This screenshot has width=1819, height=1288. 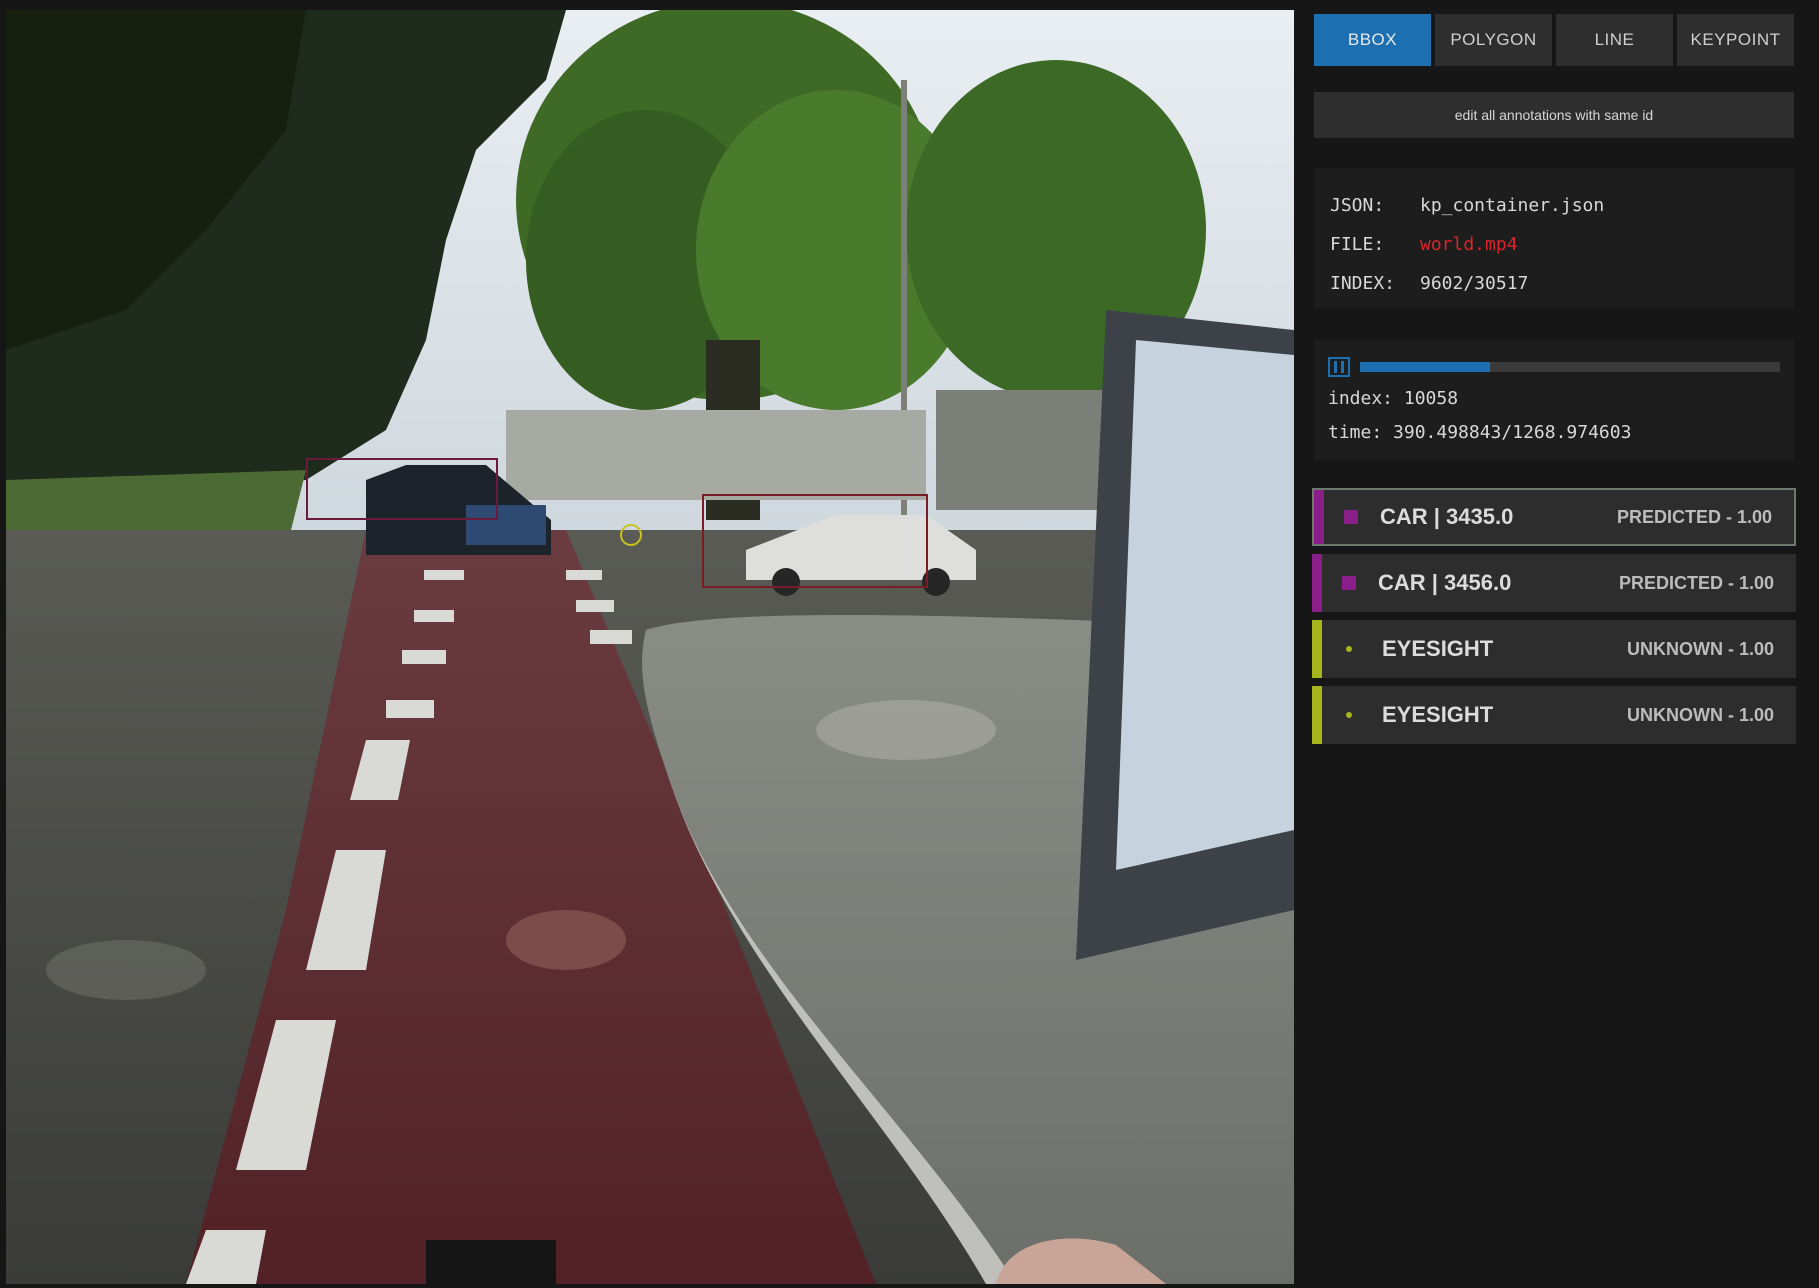 What do you see at coordinates (1480, 432) in the screenshot?
I see `playback-time: time: 390.498843/1268.974603` at bounding box center [1480, 432].